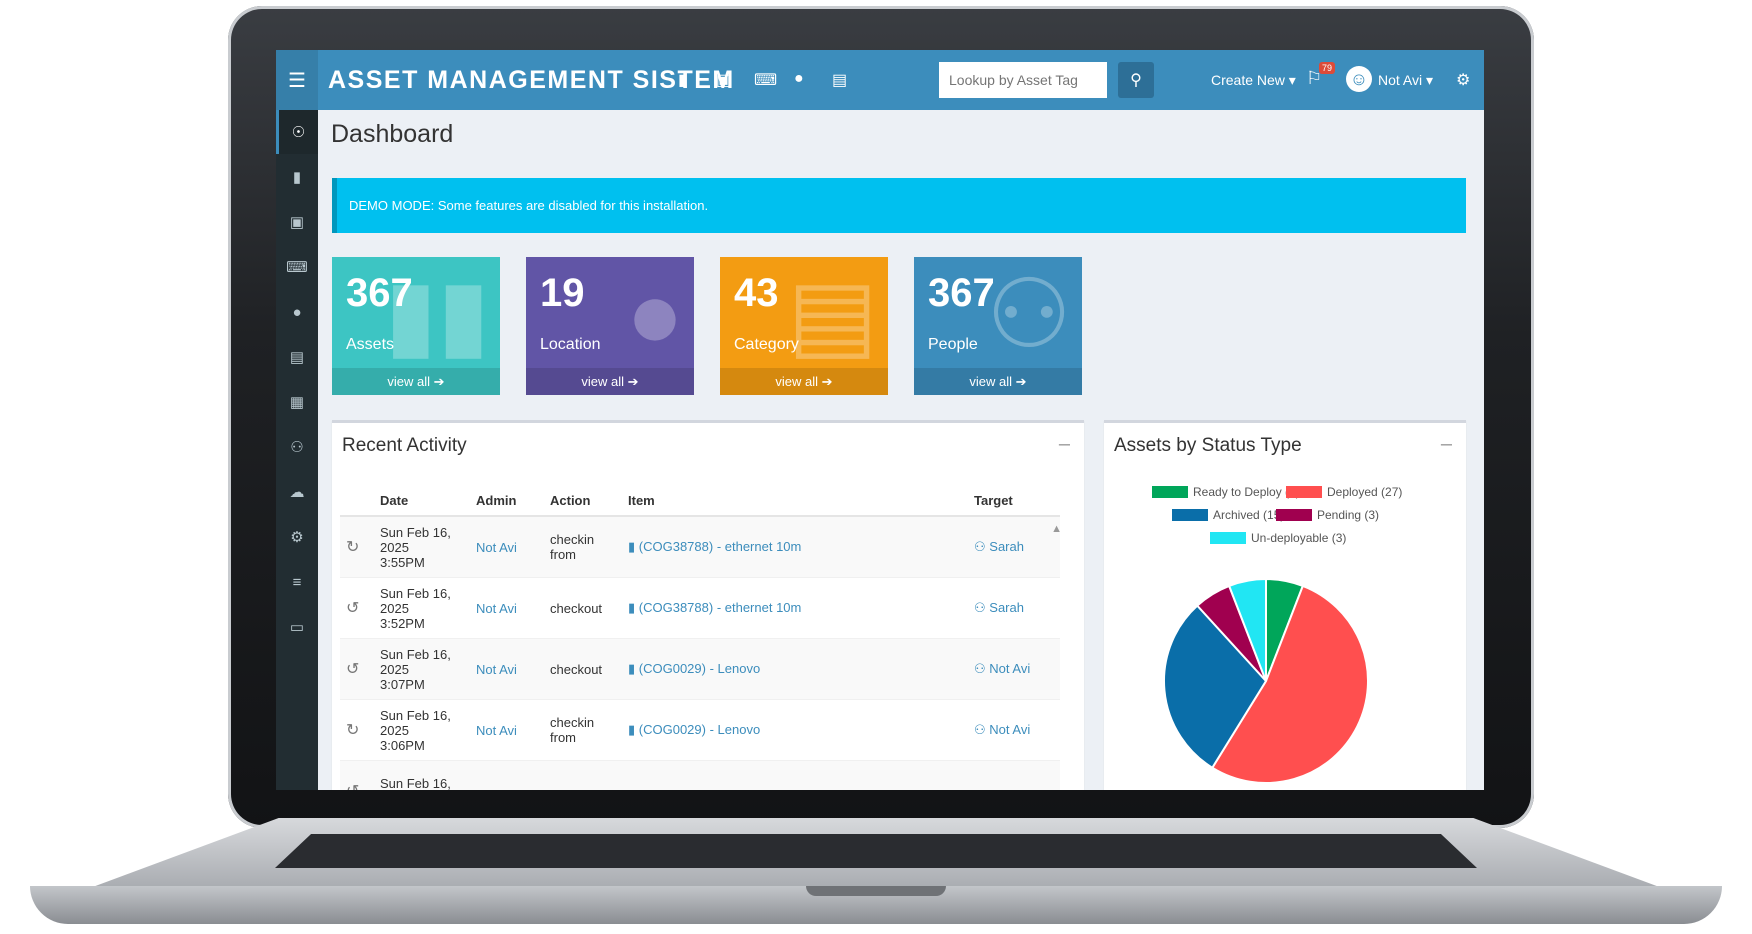  I want to click on sidebar-item-licenses: ▣, so click(297, 222).